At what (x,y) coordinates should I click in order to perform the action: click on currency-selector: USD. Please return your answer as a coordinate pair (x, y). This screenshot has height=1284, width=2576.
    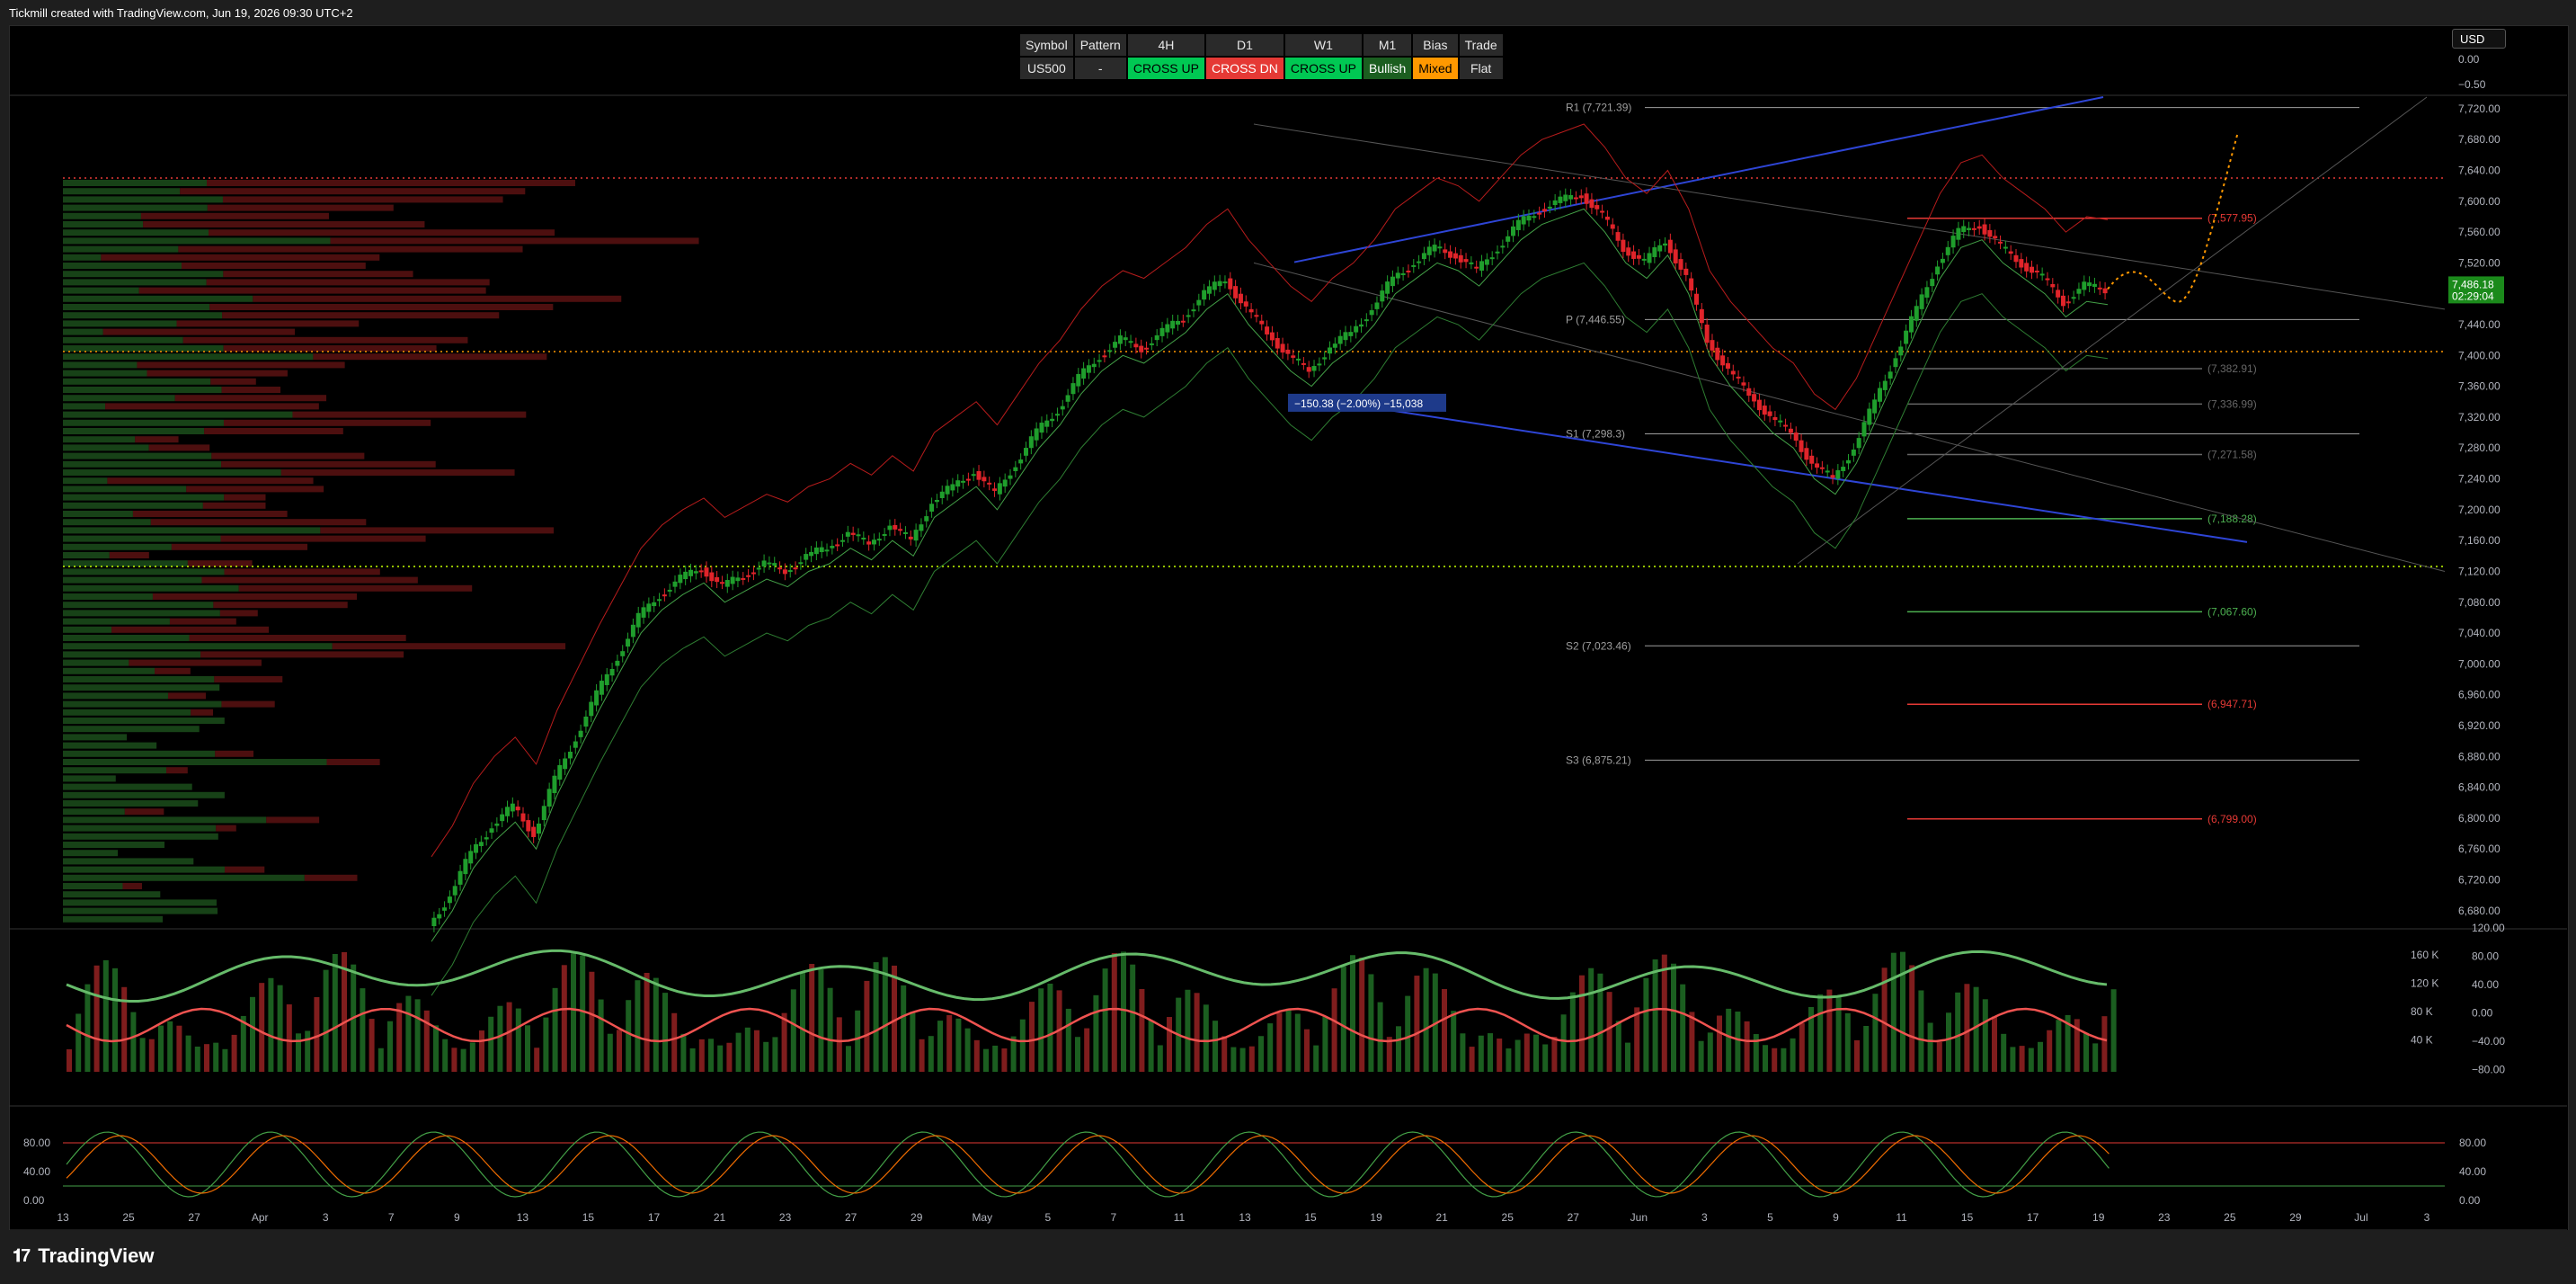
    Looking at the image, I should click on (2479, 39).